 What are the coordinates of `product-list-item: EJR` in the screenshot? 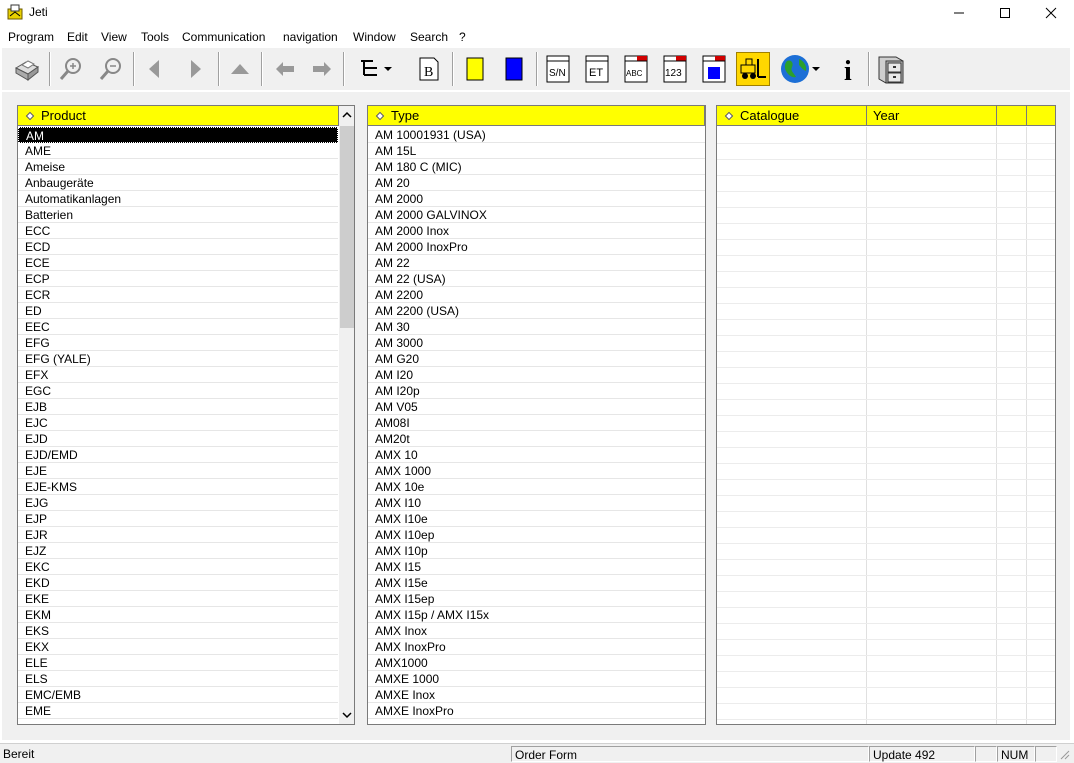 It's located at (178, 535).